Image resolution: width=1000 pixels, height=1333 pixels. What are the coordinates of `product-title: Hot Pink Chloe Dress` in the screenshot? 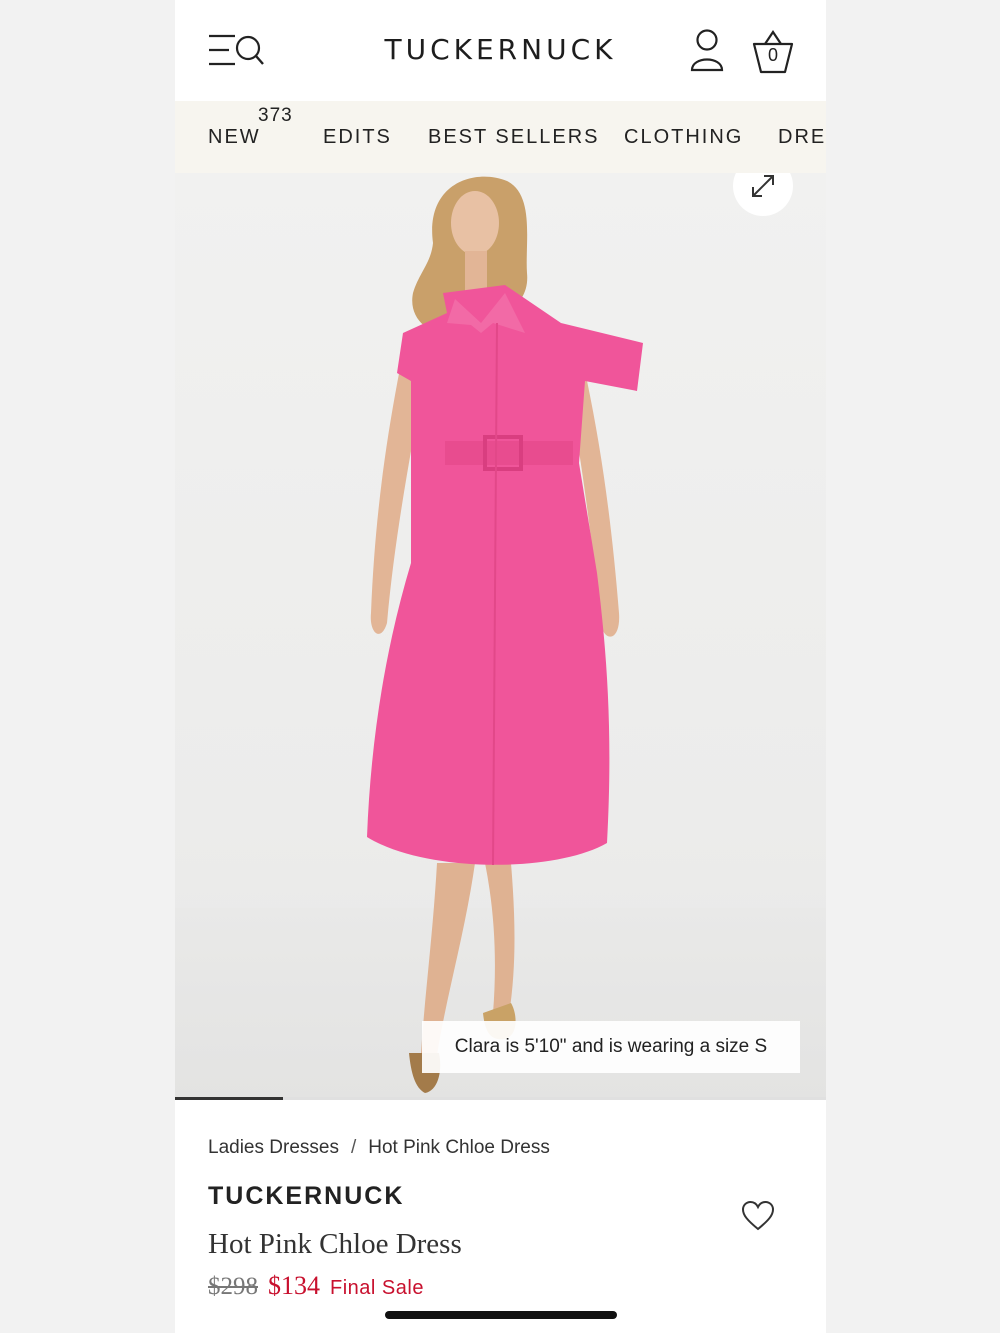 It's located at (335, 1244).